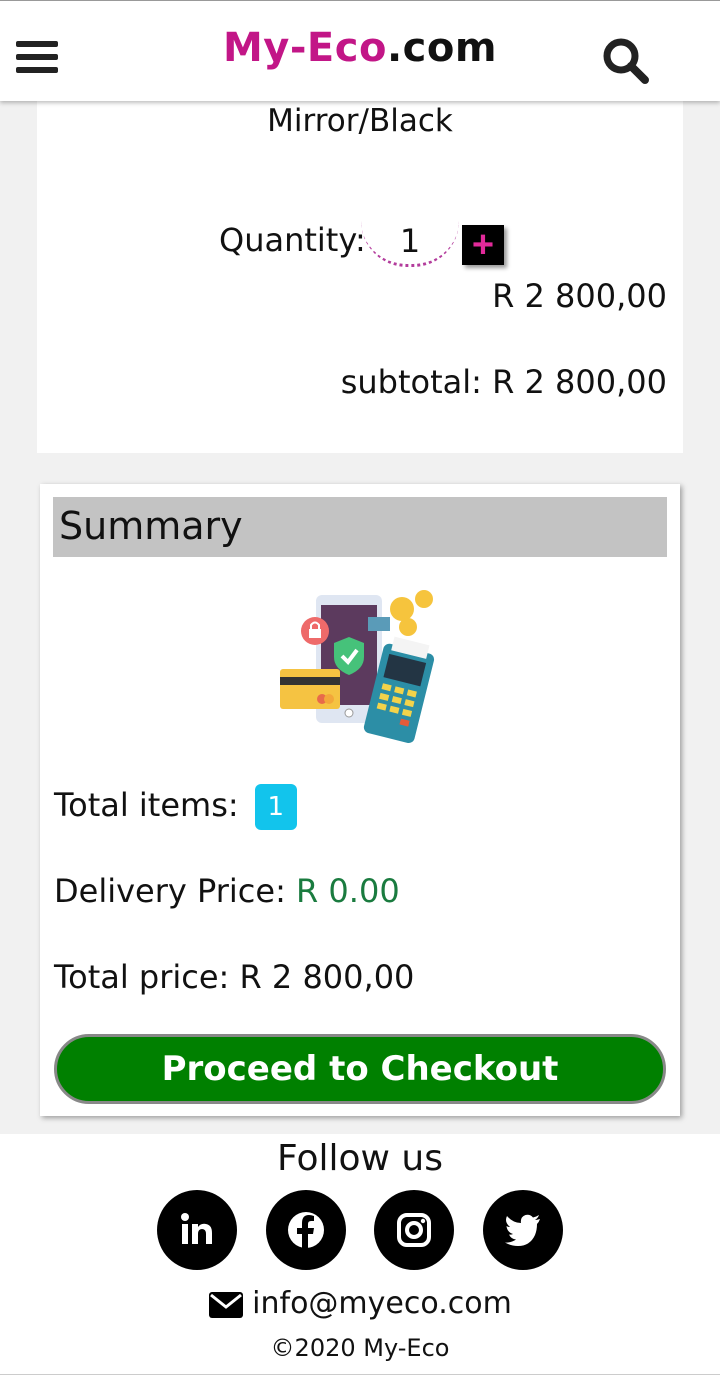 The width and height of the screenshot is (720, 1375). What do you see at coordinates (360, 527) in the screenshot?
I see `summary-title: Summary` at bounding box center [360, 527].